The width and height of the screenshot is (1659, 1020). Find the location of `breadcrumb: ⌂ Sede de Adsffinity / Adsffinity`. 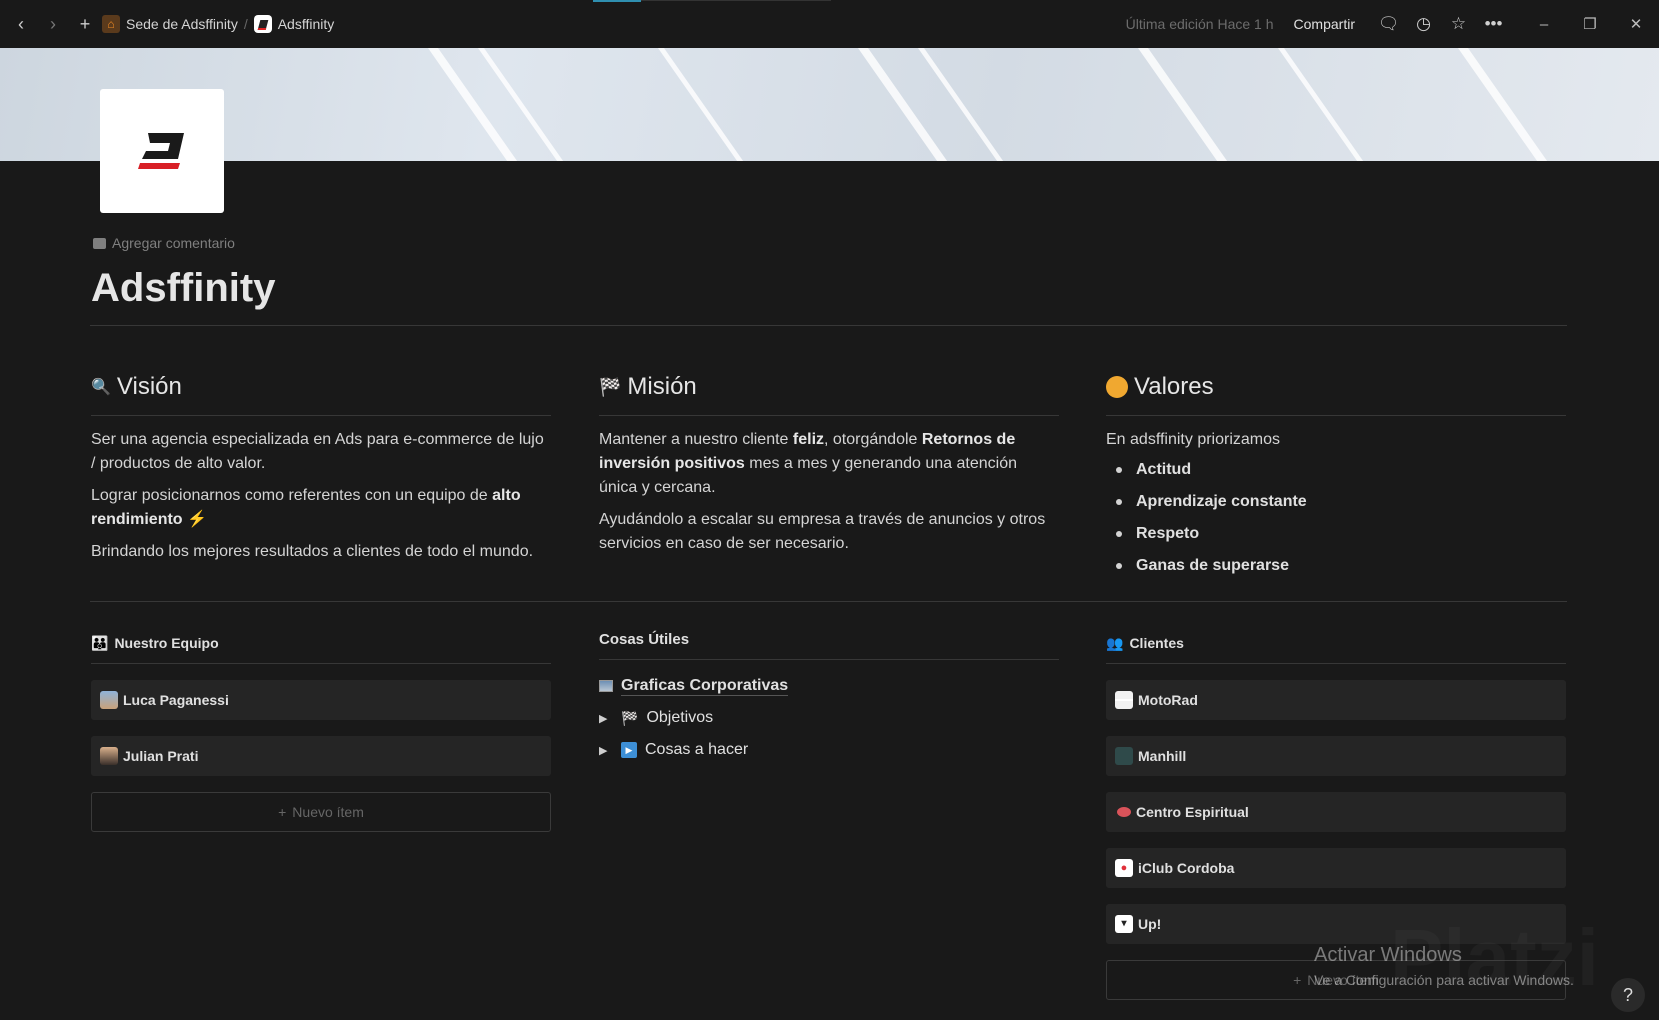

breadcrumb: ⌂ Sede de Adsffinity / Adsffinity is located at coordinates (218, 24).